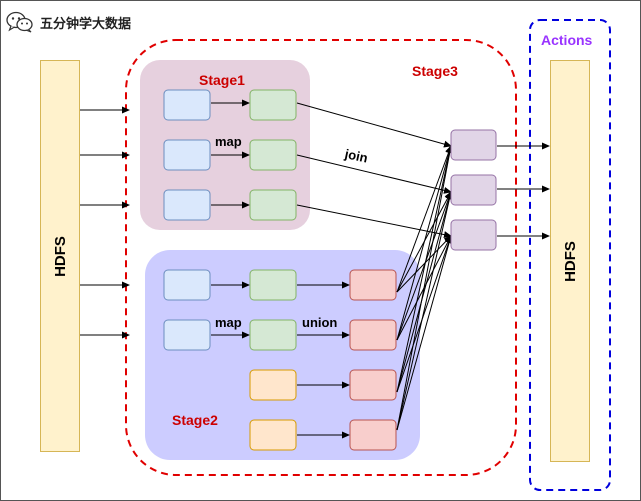  What do you see at coordinates (228, 141) in the screenshot?
I see `map-label-stage1: map` at bounding box center [228, 141].